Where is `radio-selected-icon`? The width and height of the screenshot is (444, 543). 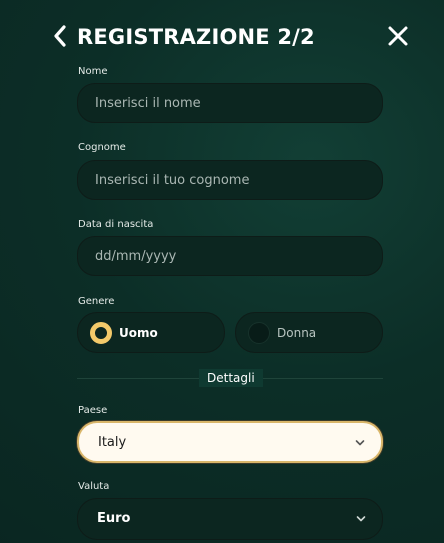 radio-selected-icon is located at coordinates (101, 333).